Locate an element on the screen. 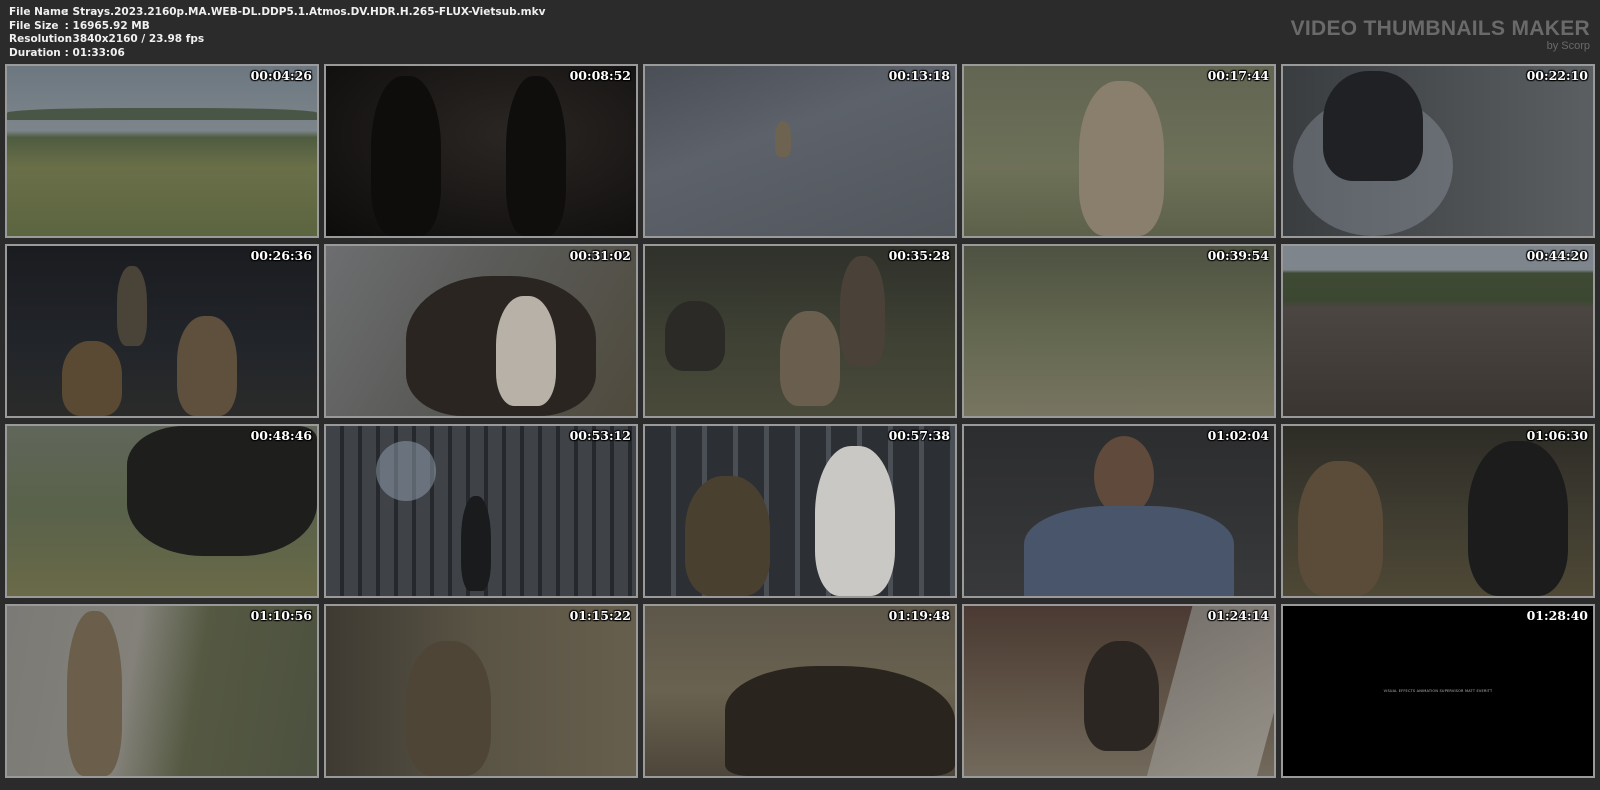 The image size is (1600, 790). timestamp: 00:26:36 is located at coordinates (281, 255).